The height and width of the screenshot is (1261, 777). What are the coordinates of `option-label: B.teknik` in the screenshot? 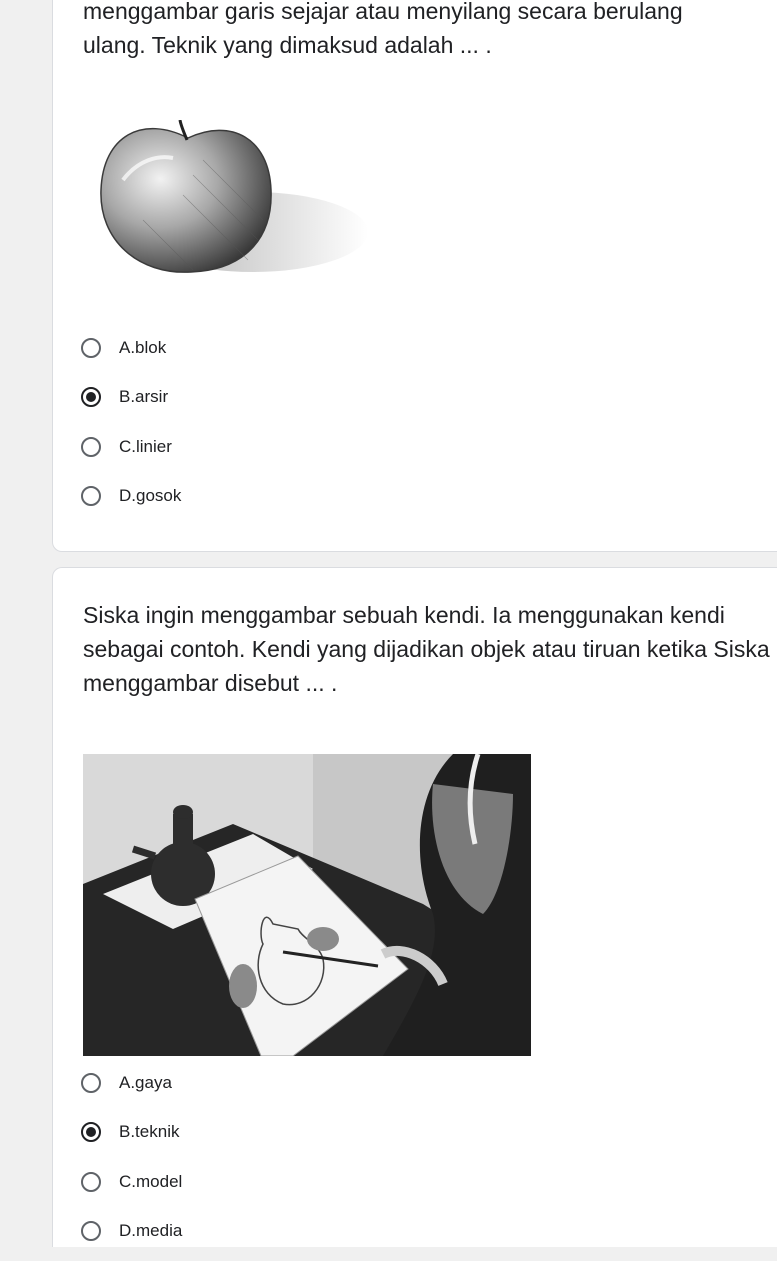 It's located at (149, 1132).